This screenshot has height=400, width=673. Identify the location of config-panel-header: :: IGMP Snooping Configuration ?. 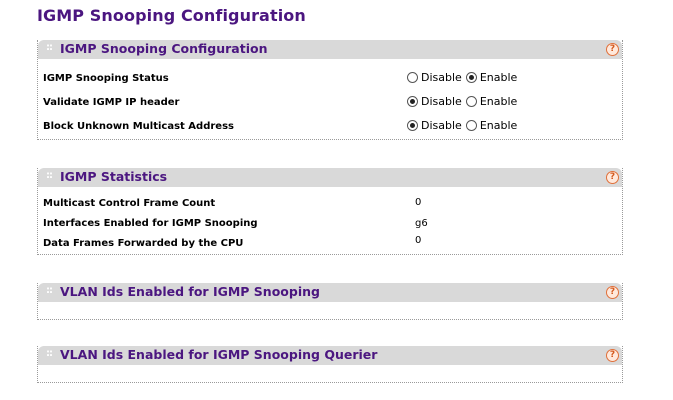
(330, 49).